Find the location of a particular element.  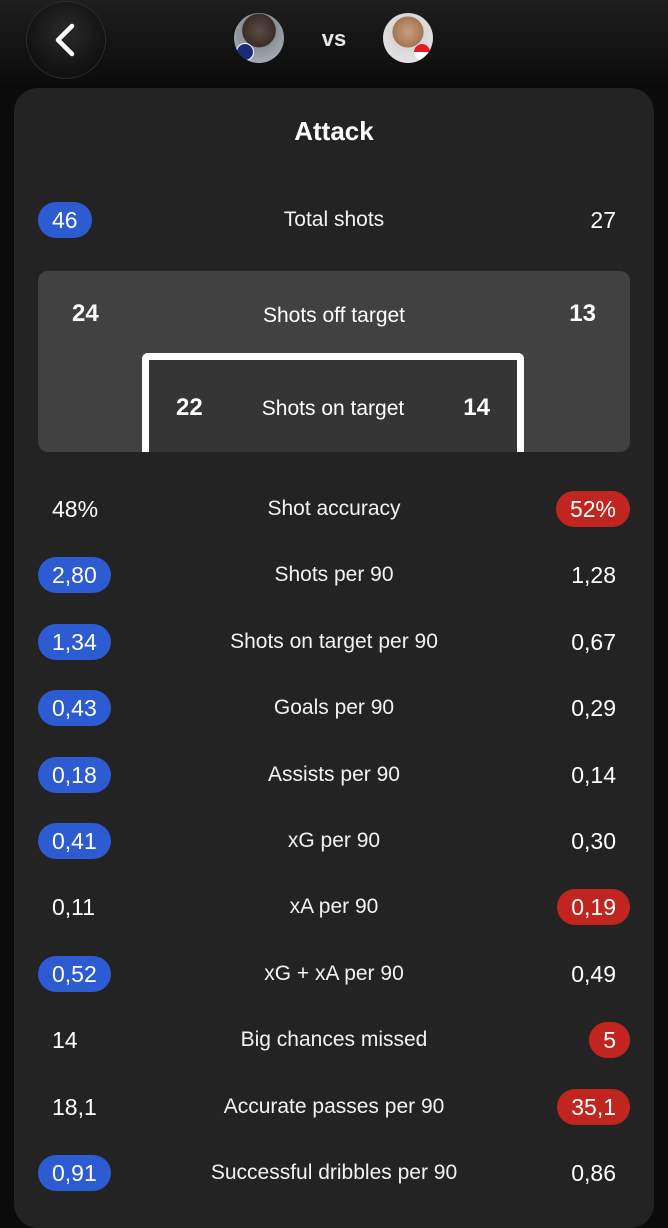

player-avatar-monaco is located at coordinates (408, 38).